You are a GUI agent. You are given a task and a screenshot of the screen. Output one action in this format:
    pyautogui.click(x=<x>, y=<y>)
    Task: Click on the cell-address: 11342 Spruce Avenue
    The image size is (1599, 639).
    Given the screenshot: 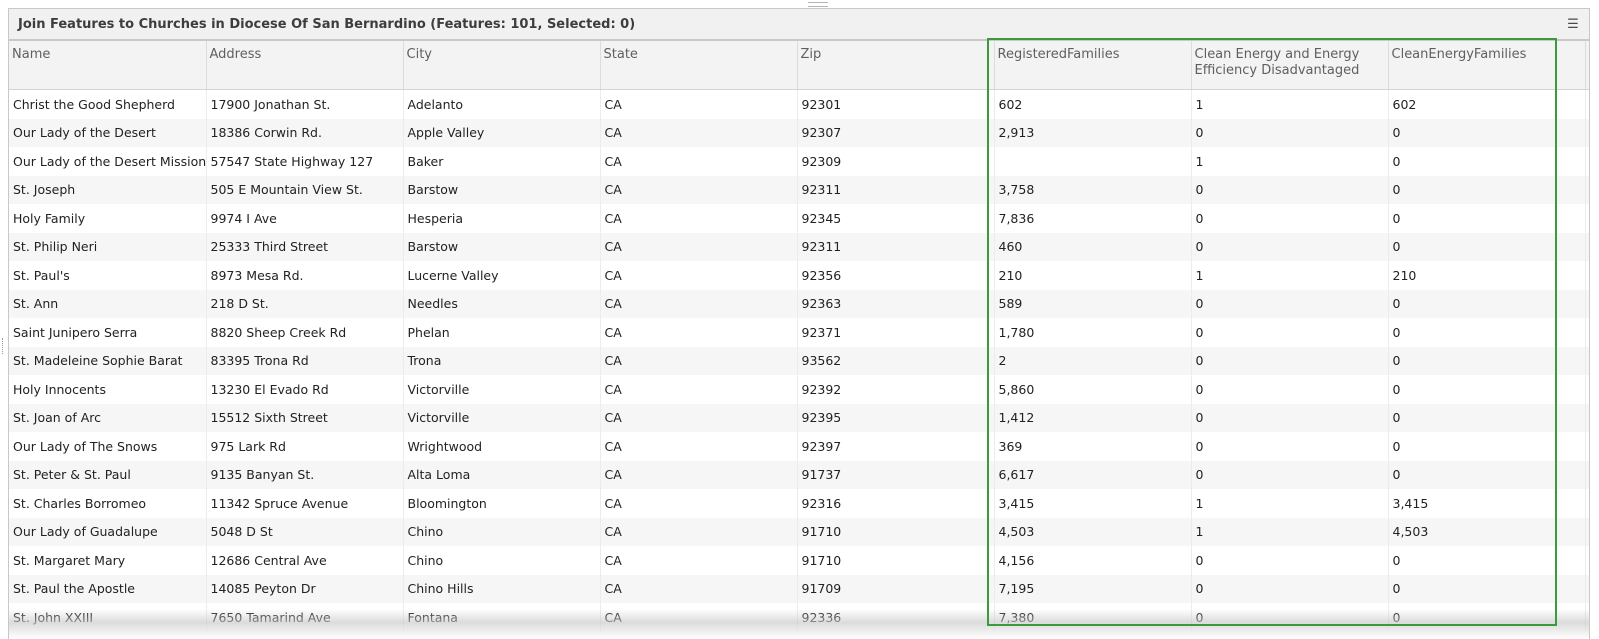 What is the action you would take?
    pyautogui.click(x=305, y=503)
    